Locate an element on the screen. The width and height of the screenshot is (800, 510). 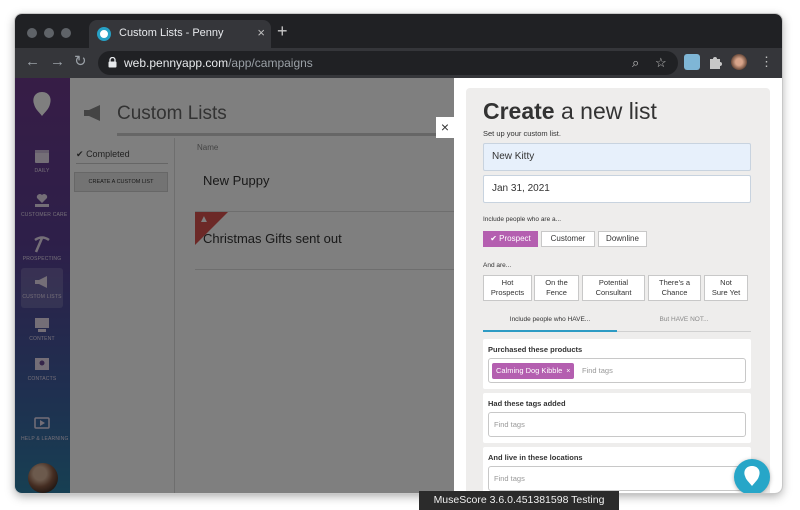
bookmark-star-icon: ☆ is located at coordinates (661, 63).